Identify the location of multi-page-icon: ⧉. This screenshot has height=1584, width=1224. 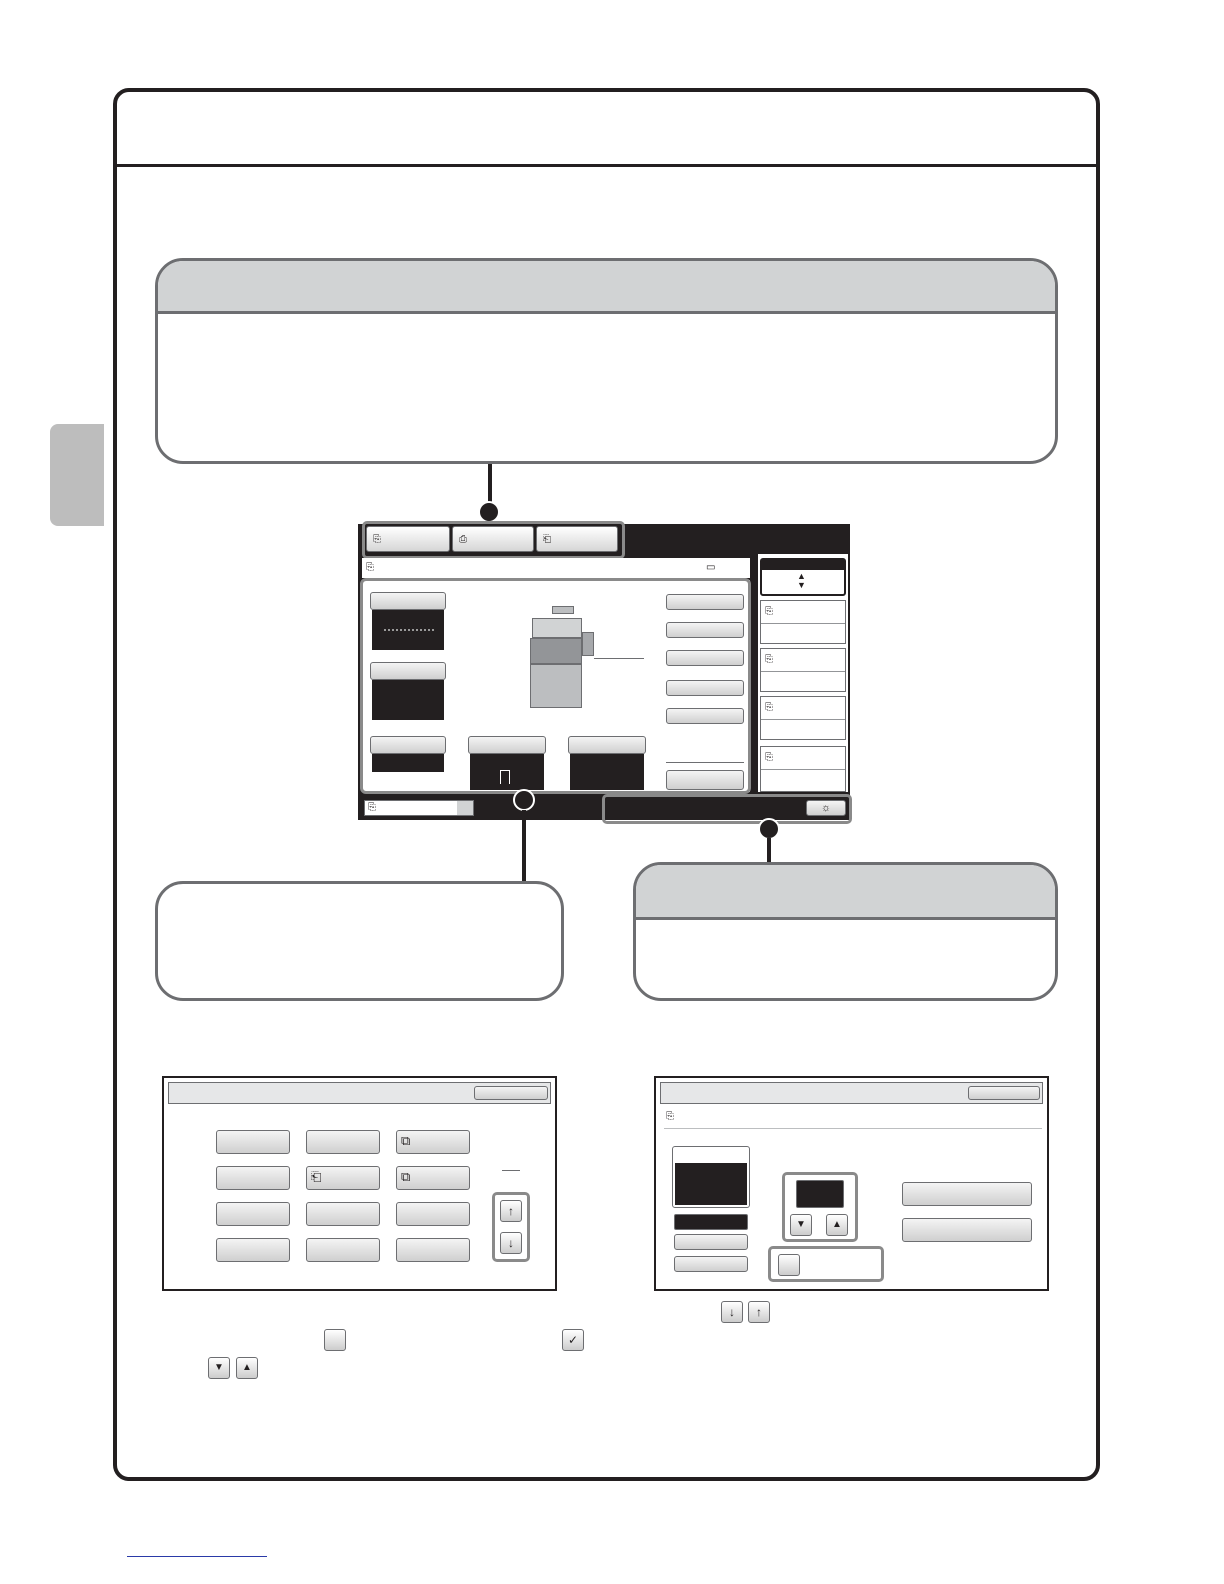
(406, 1176).